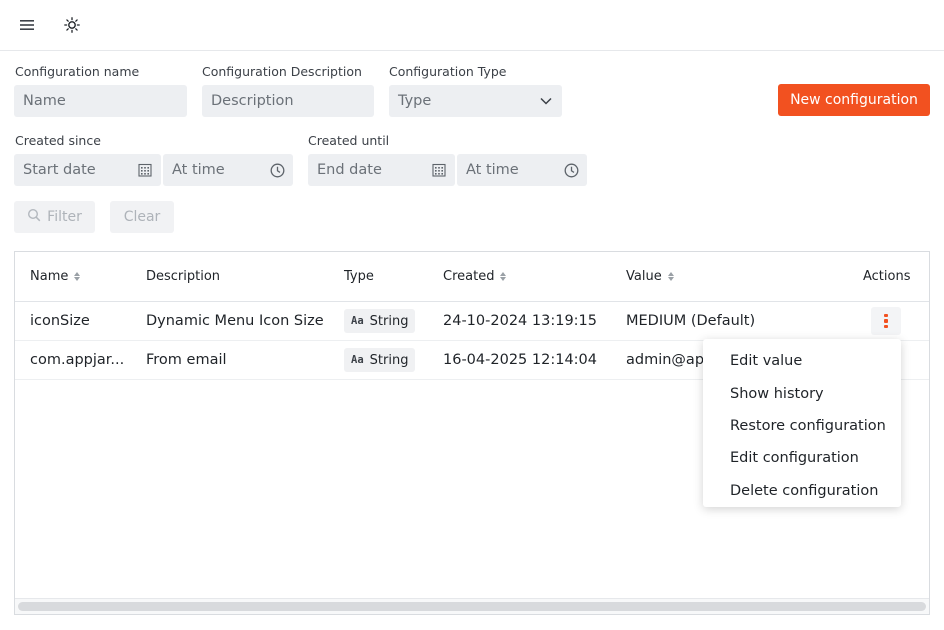  I want to click on filter-button: Filter, so click(54, 217).